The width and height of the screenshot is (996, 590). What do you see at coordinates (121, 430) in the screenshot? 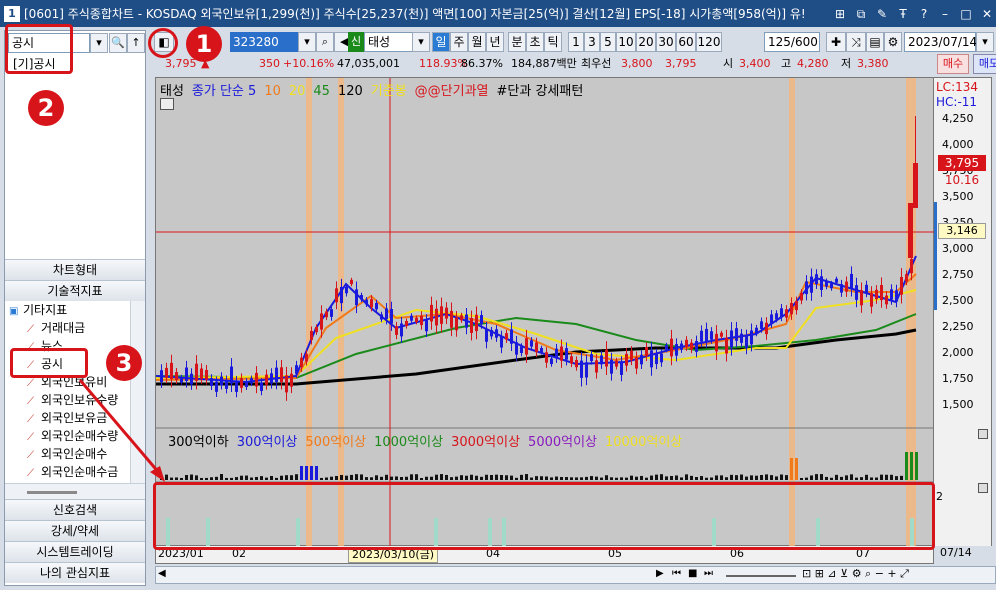
I see `annotation-arrow` at bounding box center [121, 430].